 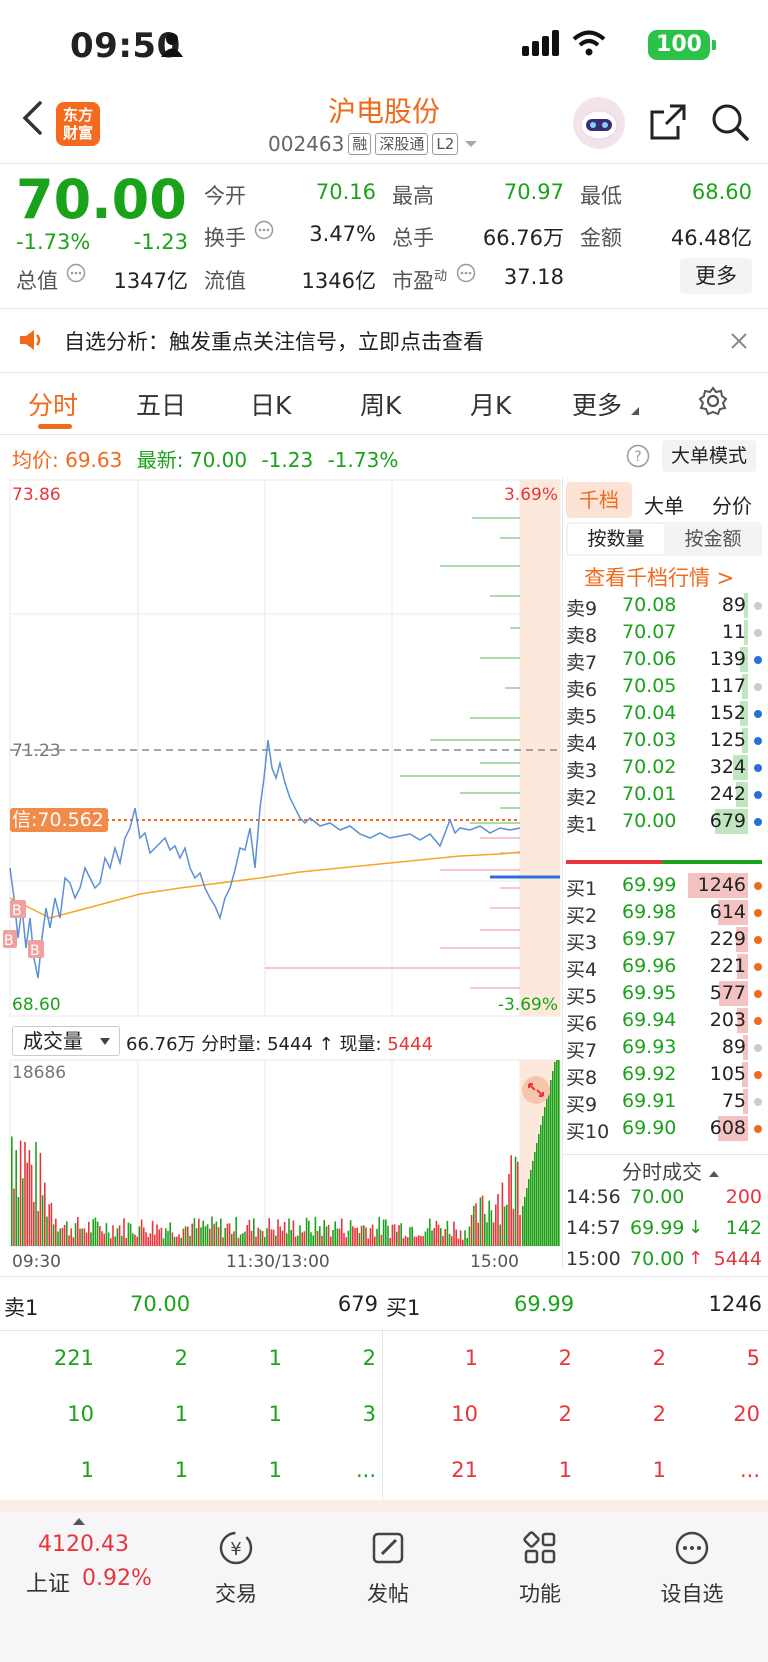 What do you see at coordinates (665, 940) in the screenshot?
I see `bid-level: 买3 69.97 229` at bounding box center [665, 940].